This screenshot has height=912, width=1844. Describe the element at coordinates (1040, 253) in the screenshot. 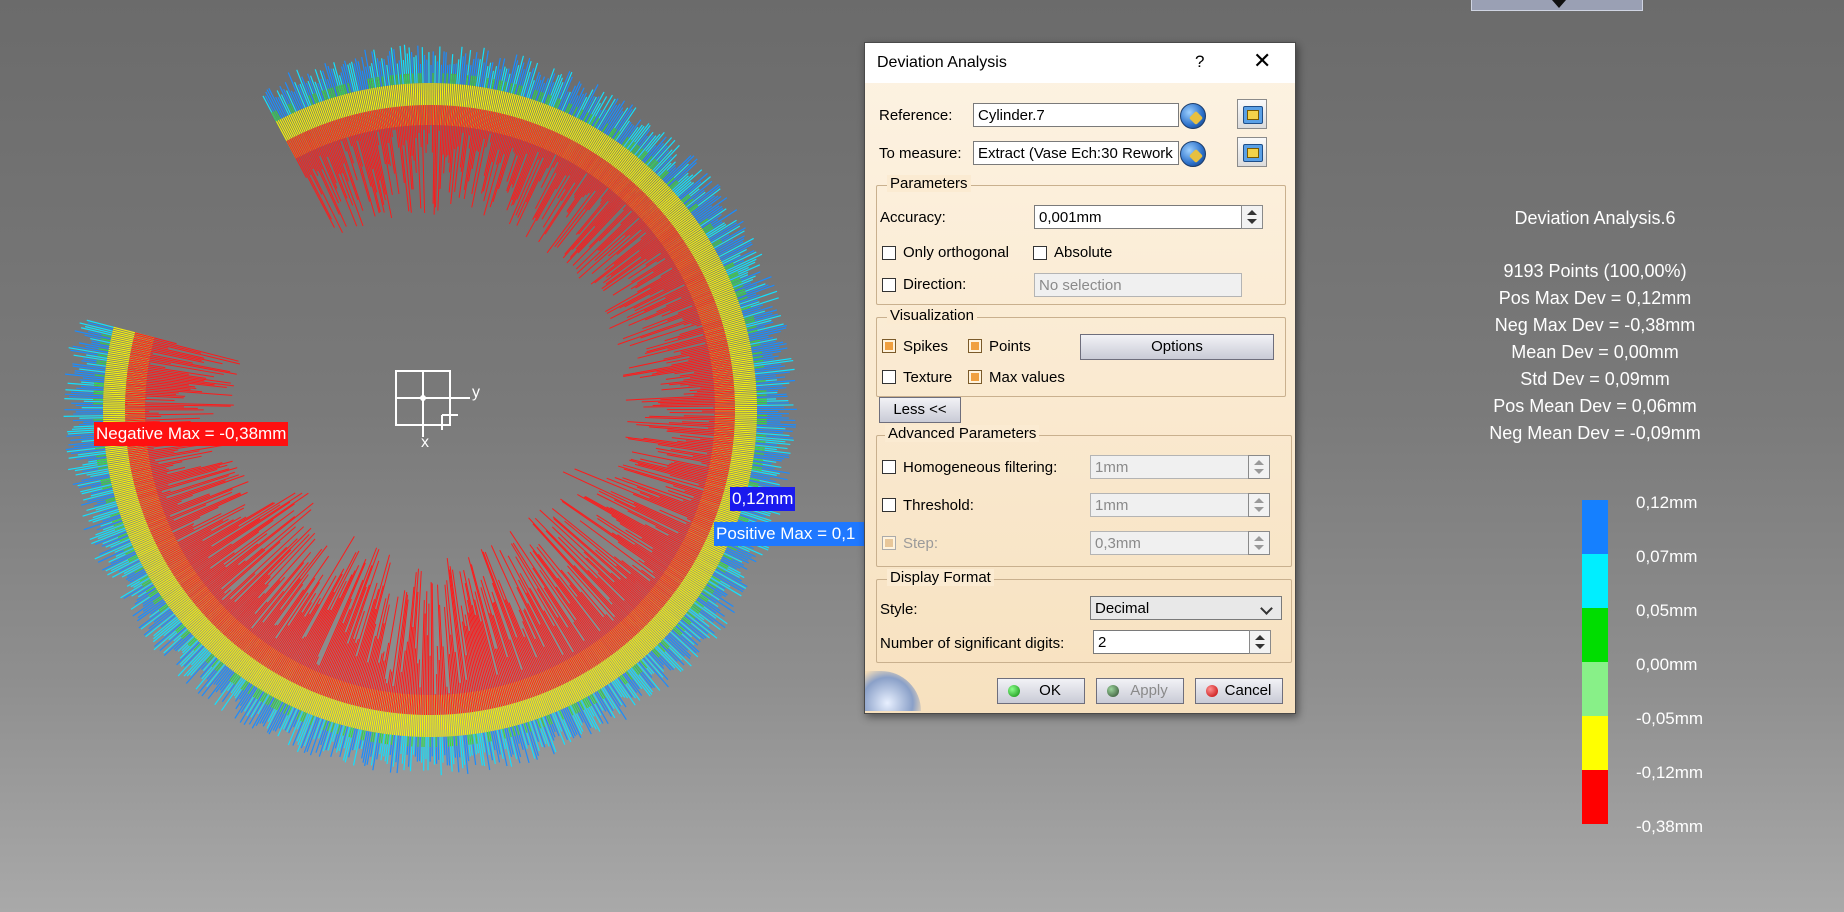

I see `absolute-checkbox` at that location.